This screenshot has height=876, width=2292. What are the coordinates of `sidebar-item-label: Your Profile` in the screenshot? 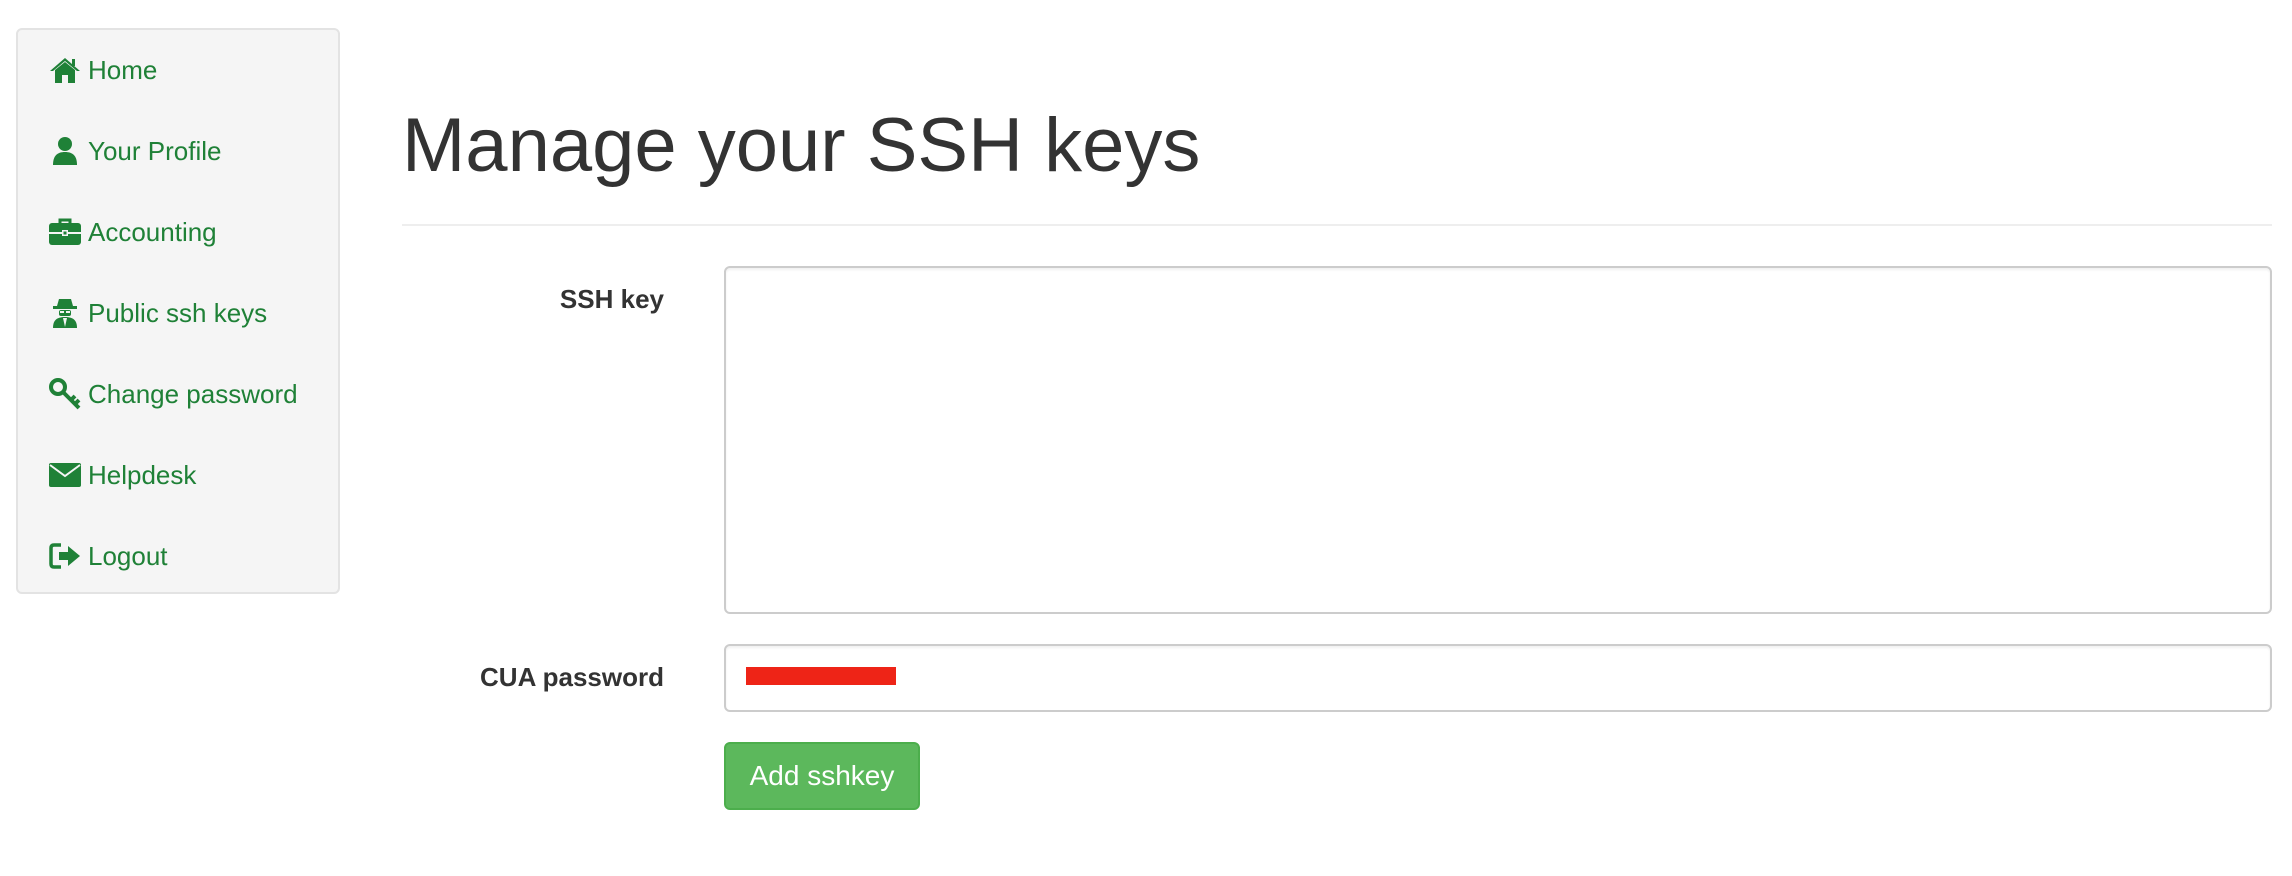 It's located at (155, 150).